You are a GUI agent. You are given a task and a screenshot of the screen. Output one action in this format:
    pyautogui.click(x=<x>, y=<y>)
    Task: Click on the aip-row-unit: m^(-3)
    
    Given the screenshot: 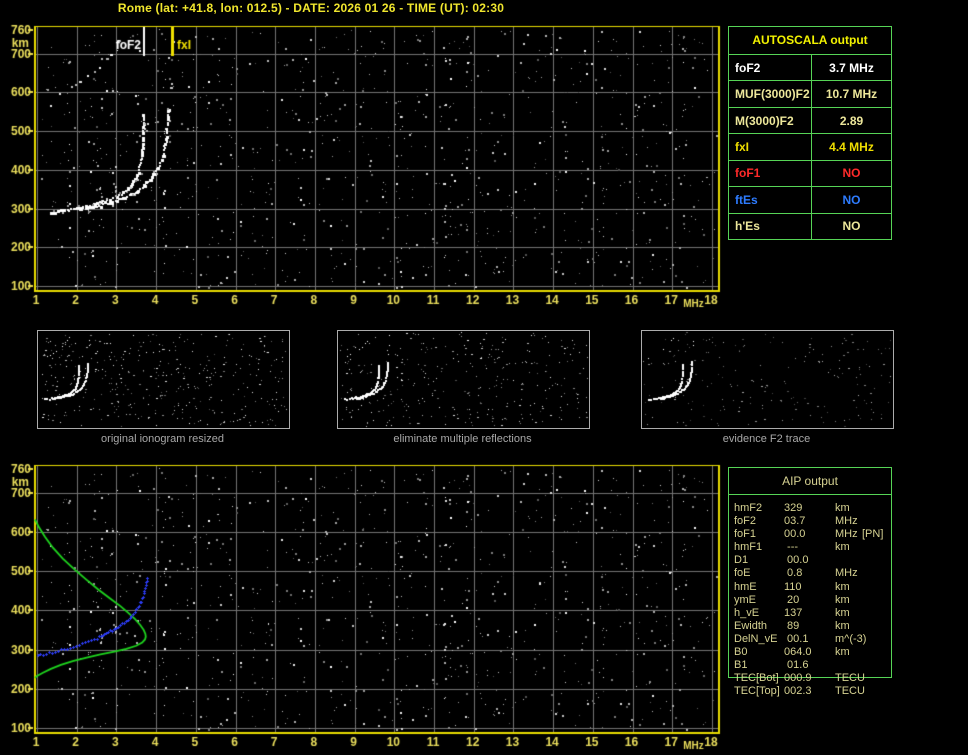 What is the action you would take?
    pyautogui.click(x=851, y=638)
    